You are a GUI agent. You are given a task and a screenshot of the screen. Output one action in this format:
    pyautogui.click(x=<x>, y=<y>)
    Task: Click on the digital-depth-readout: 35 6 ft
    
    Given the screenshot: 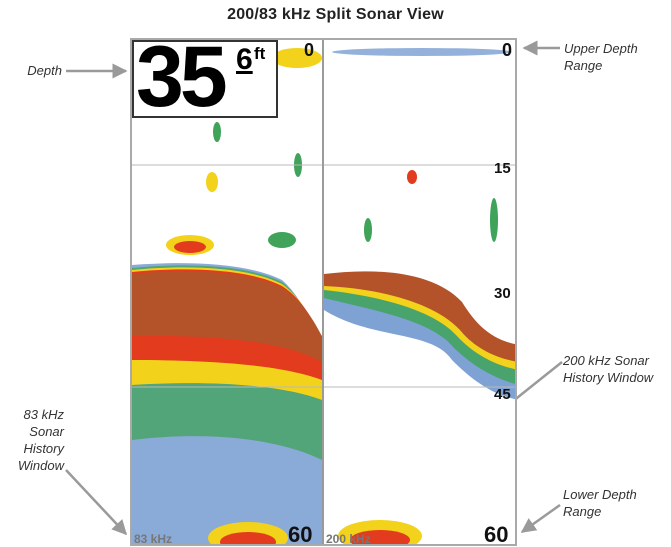 What is the action you would take?
    pyautogui.click(x=205, y=81)
    